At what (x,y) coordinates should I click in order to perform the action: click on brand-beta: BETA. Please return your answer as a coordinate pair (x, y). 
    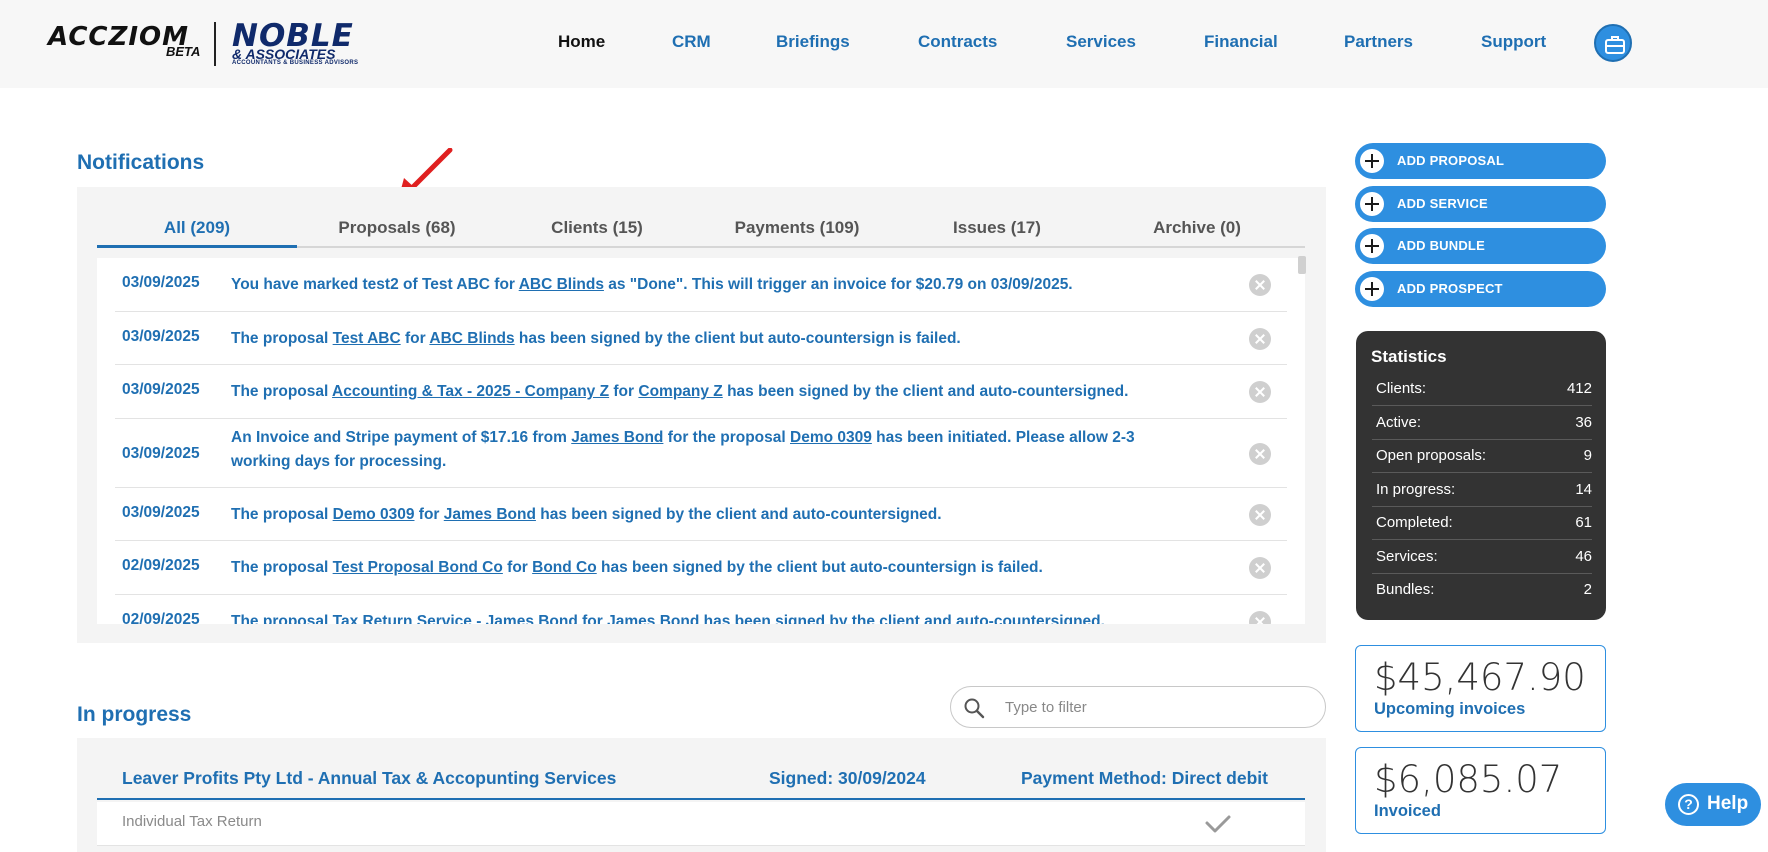
    Looking at the image, I should click on (183, 51).